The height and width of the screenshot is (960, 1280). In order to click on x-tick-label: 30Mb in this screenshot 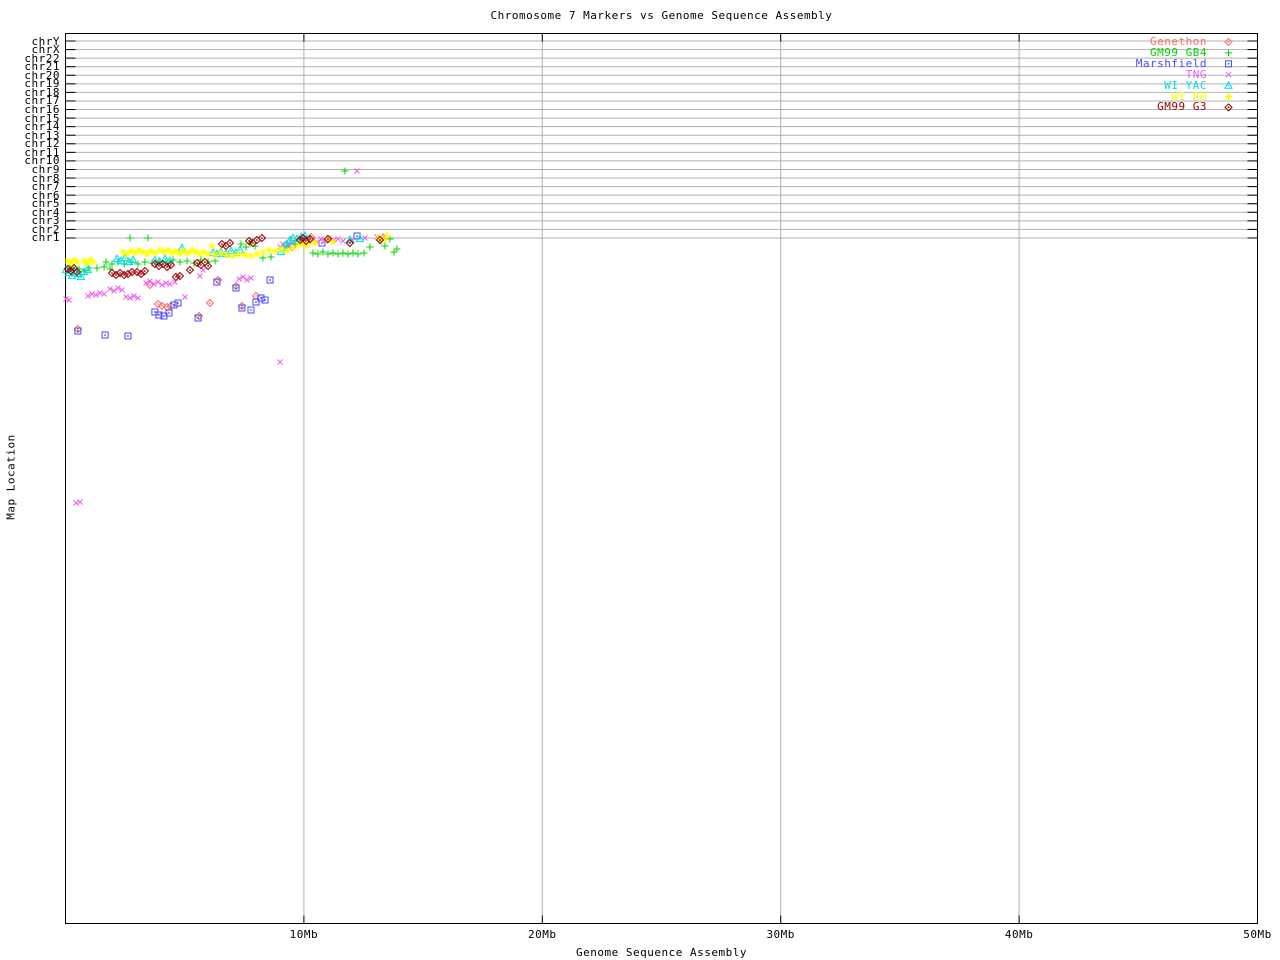, I will do `click(780, 934)`.